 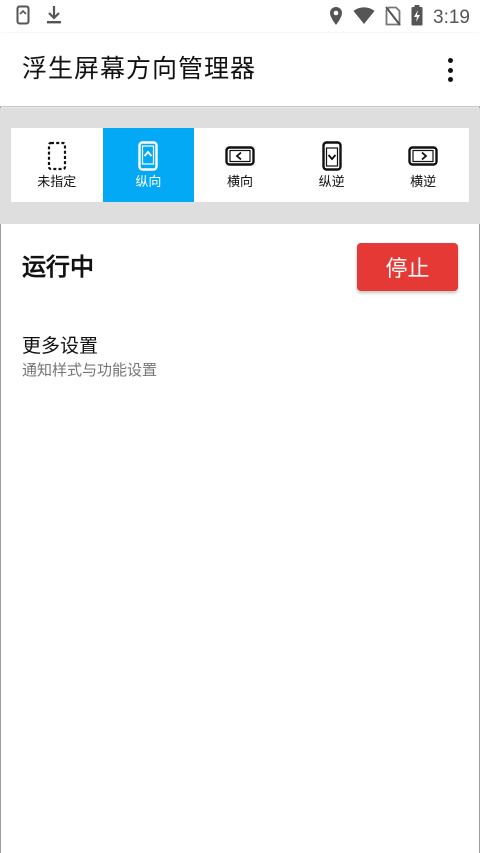 I want to click on orientation-option-portrait: 纵向, so click(x=148, y=165).